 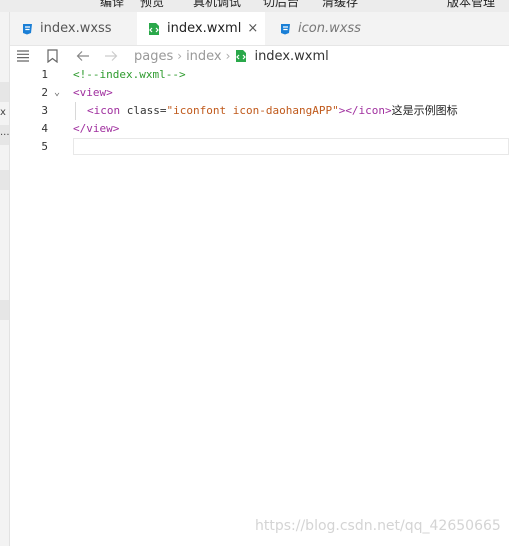 I want to click on line-number: 5, so click(x=44, y=146).